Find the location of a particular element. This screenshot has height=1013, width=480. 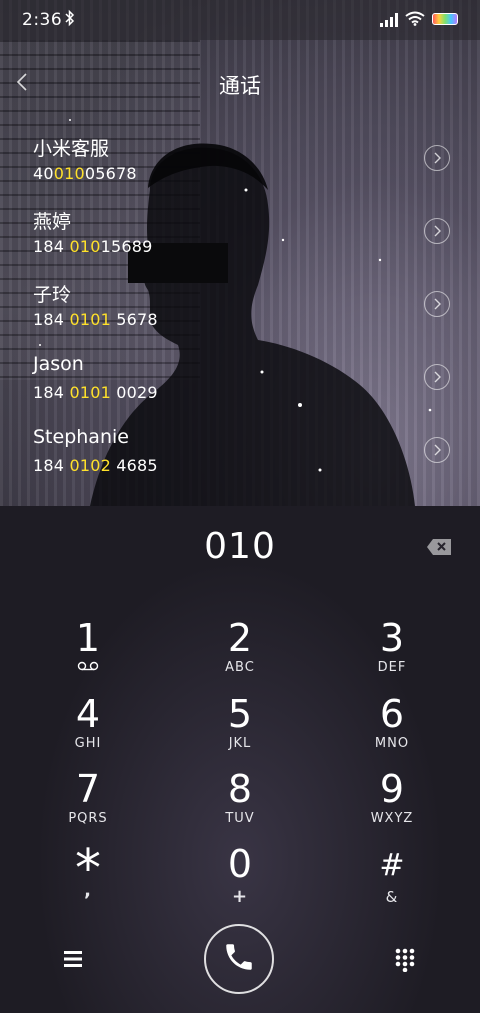

contact-number: 184 0101 5678 is located at coordinates (95, 319).